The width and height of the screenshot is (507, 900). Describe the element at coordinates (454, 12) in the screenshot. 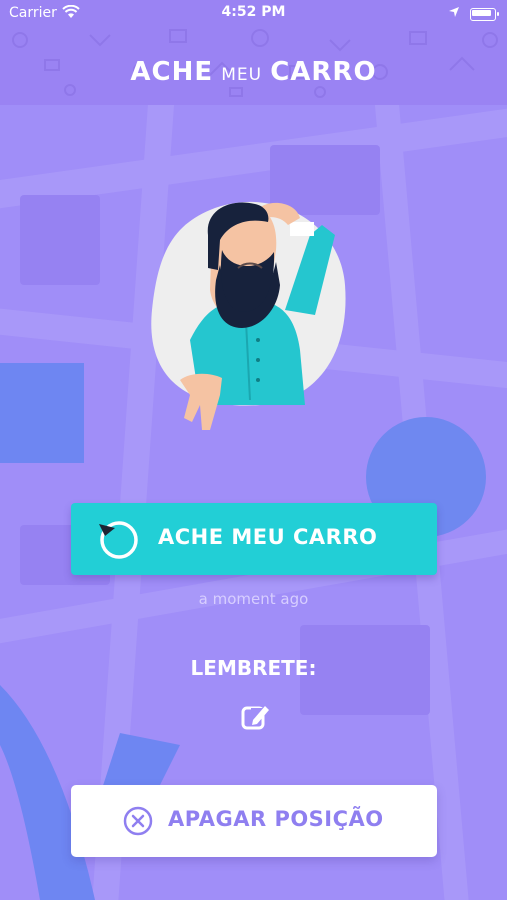

I see `location-arrow-icon` at that location.